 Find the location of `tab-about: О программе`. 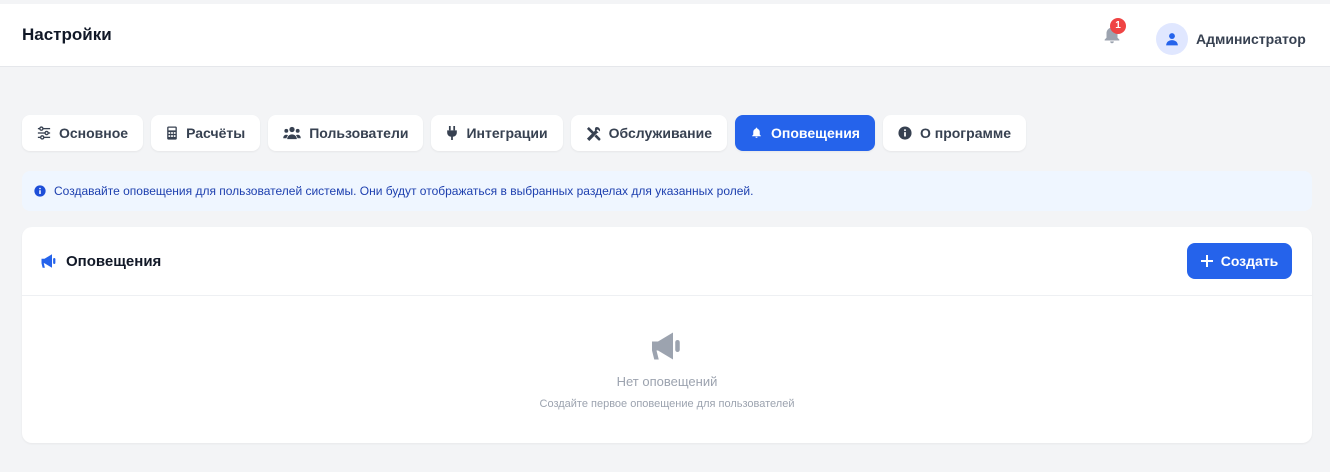

tab-about: О программе is located at coordinates (954, 133).